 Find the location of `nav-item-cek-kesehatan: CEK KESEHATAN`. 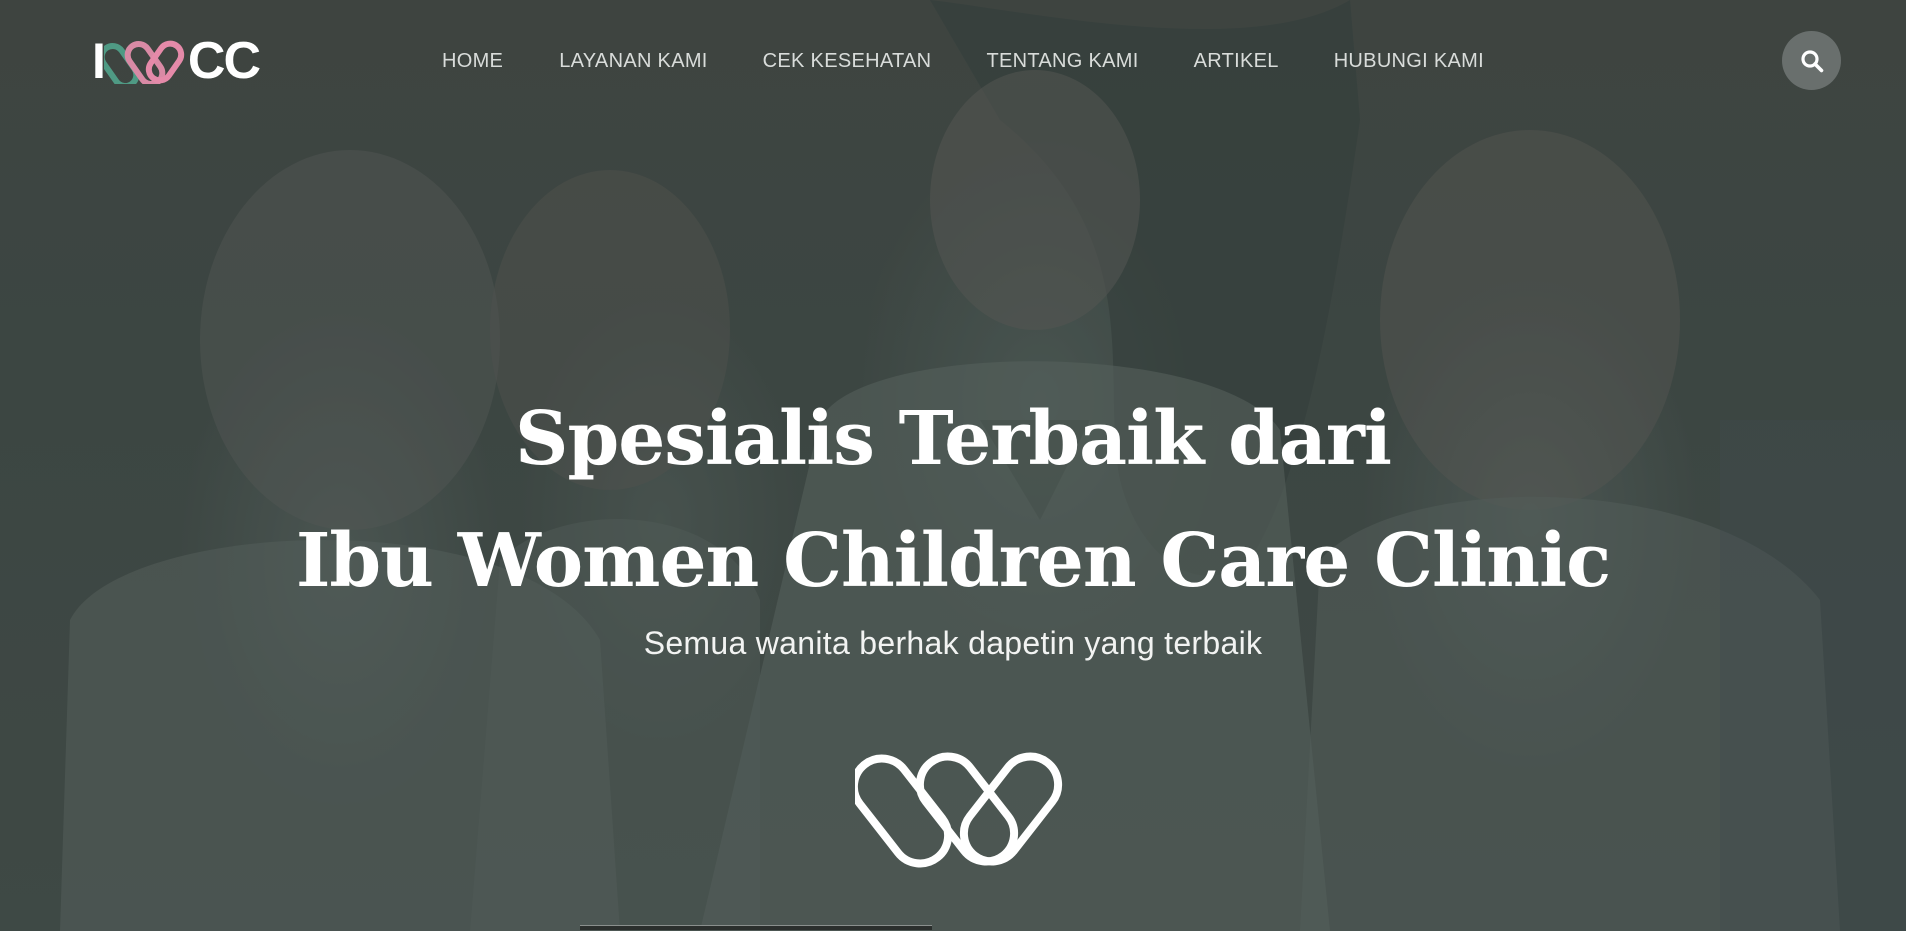

nav-item-cek-kesehatan: CEK KESEHATAN is located at coordinates (847, 61).